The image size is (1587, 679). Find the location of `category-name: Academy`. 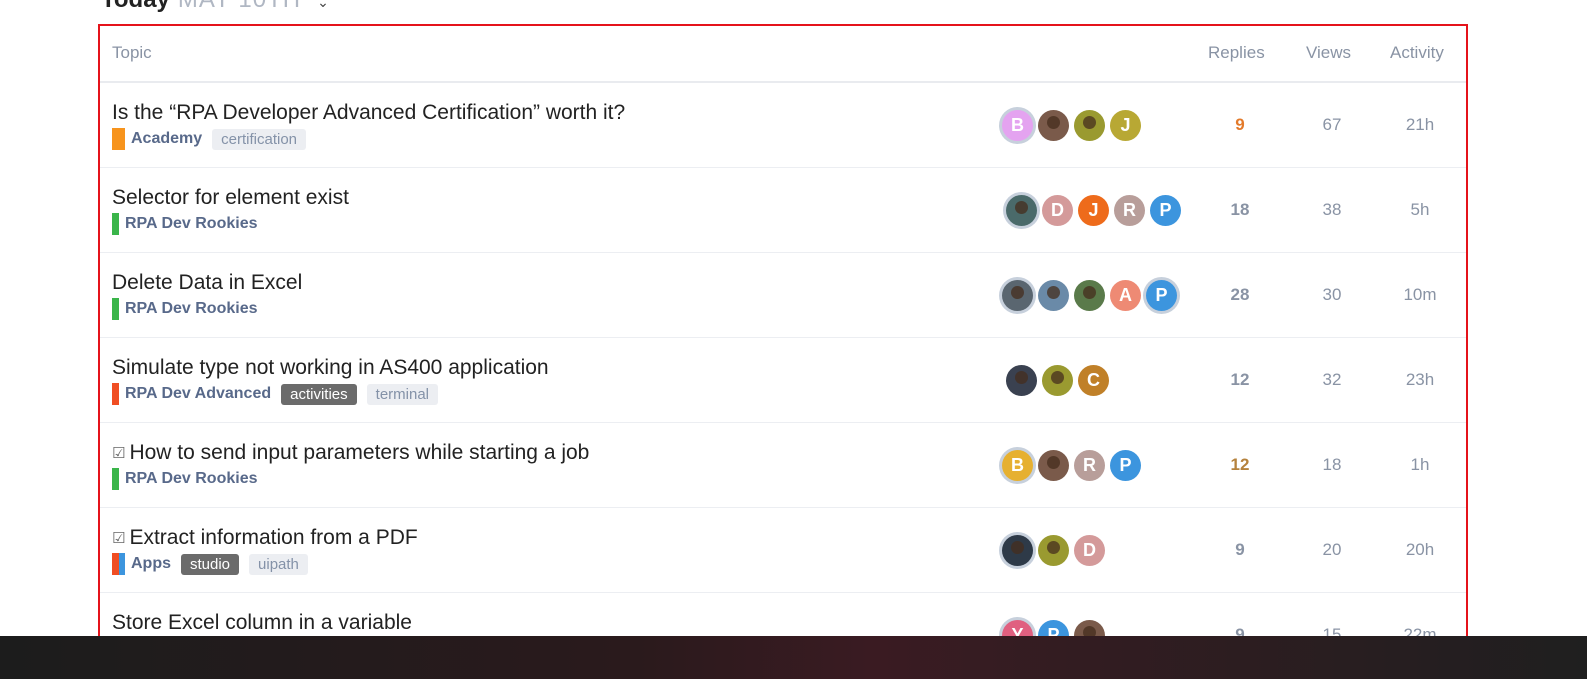

category-name: Academy is located at coordinates (166, 139).